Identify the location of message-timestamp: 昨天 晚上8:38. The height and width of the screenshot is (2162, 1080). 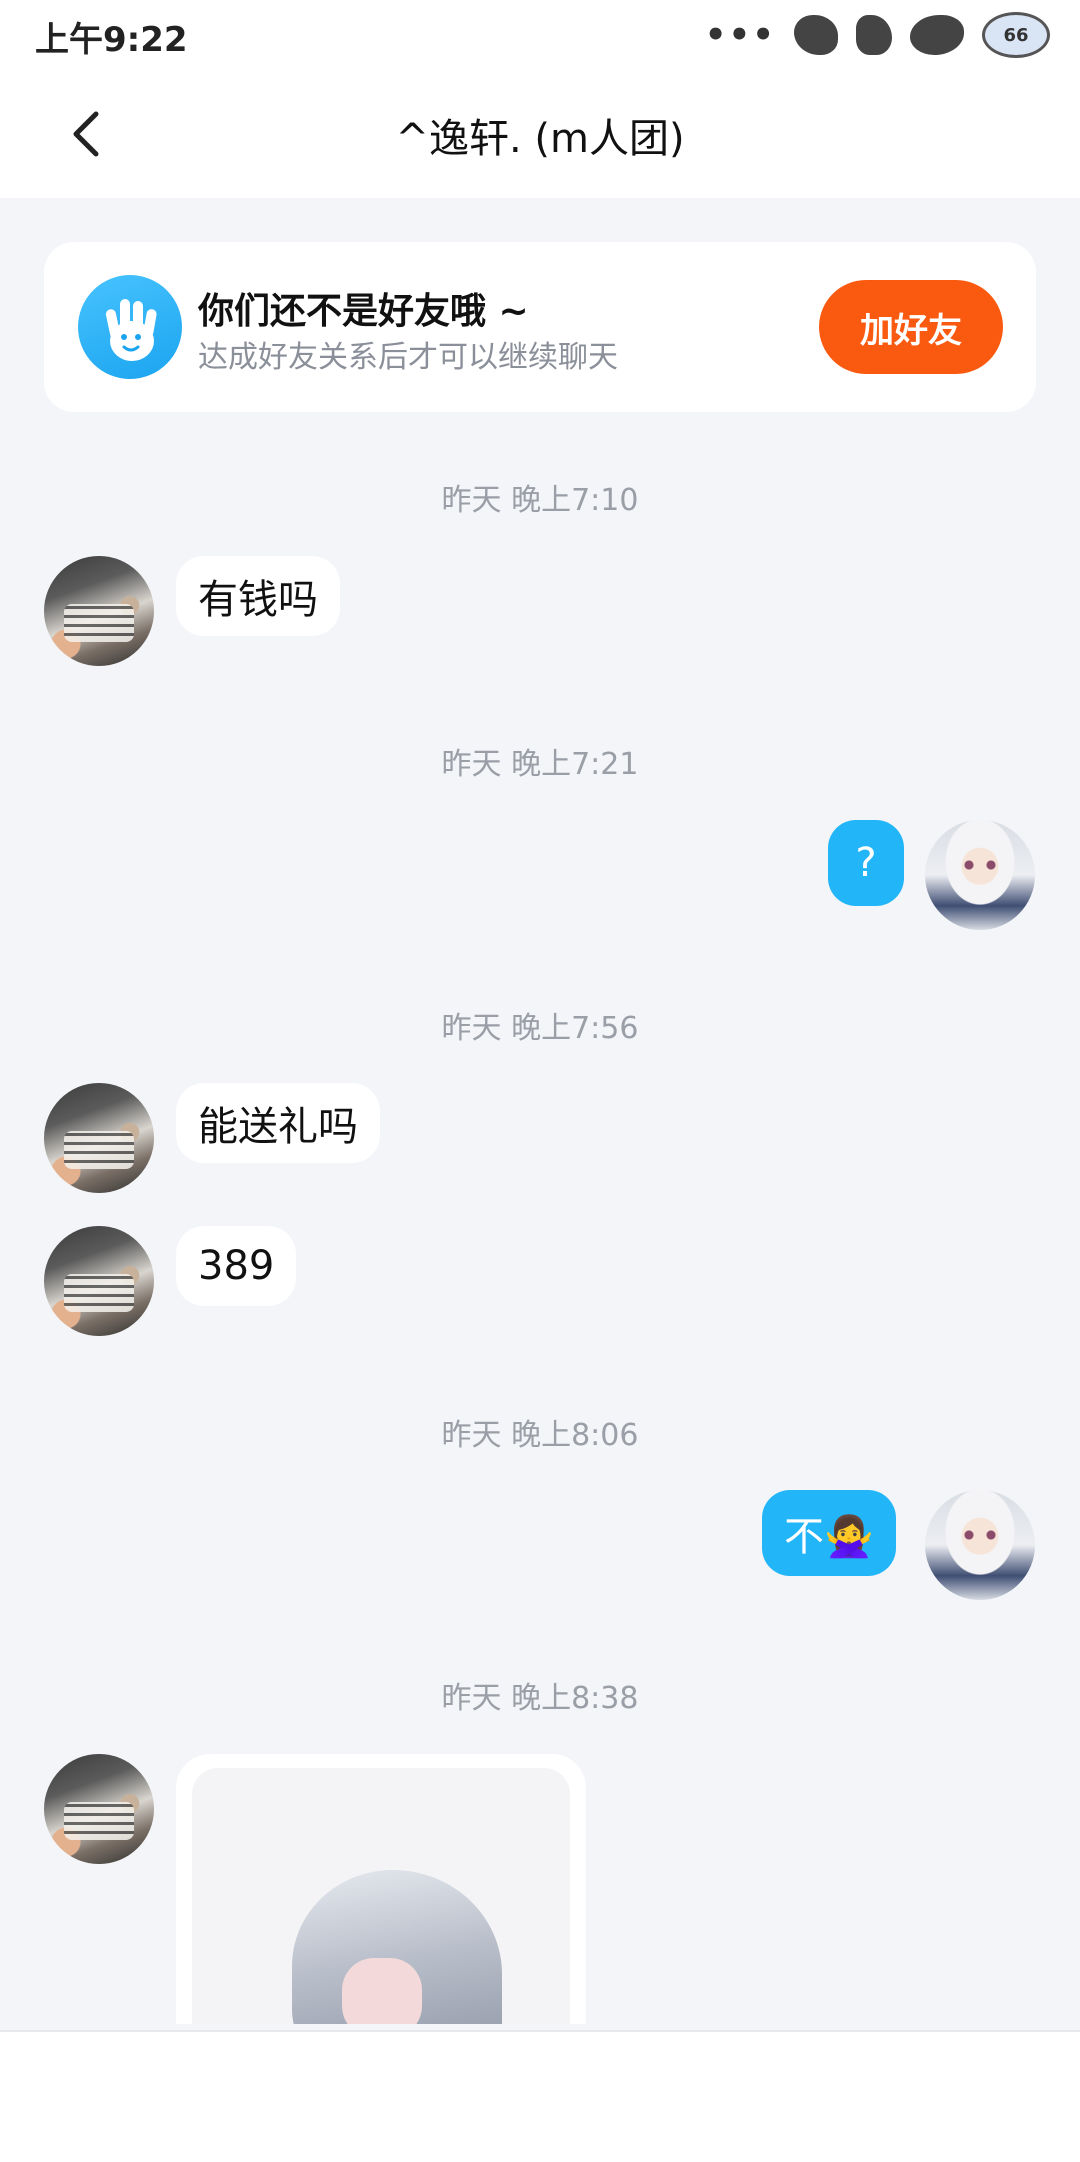
(540, 1698).